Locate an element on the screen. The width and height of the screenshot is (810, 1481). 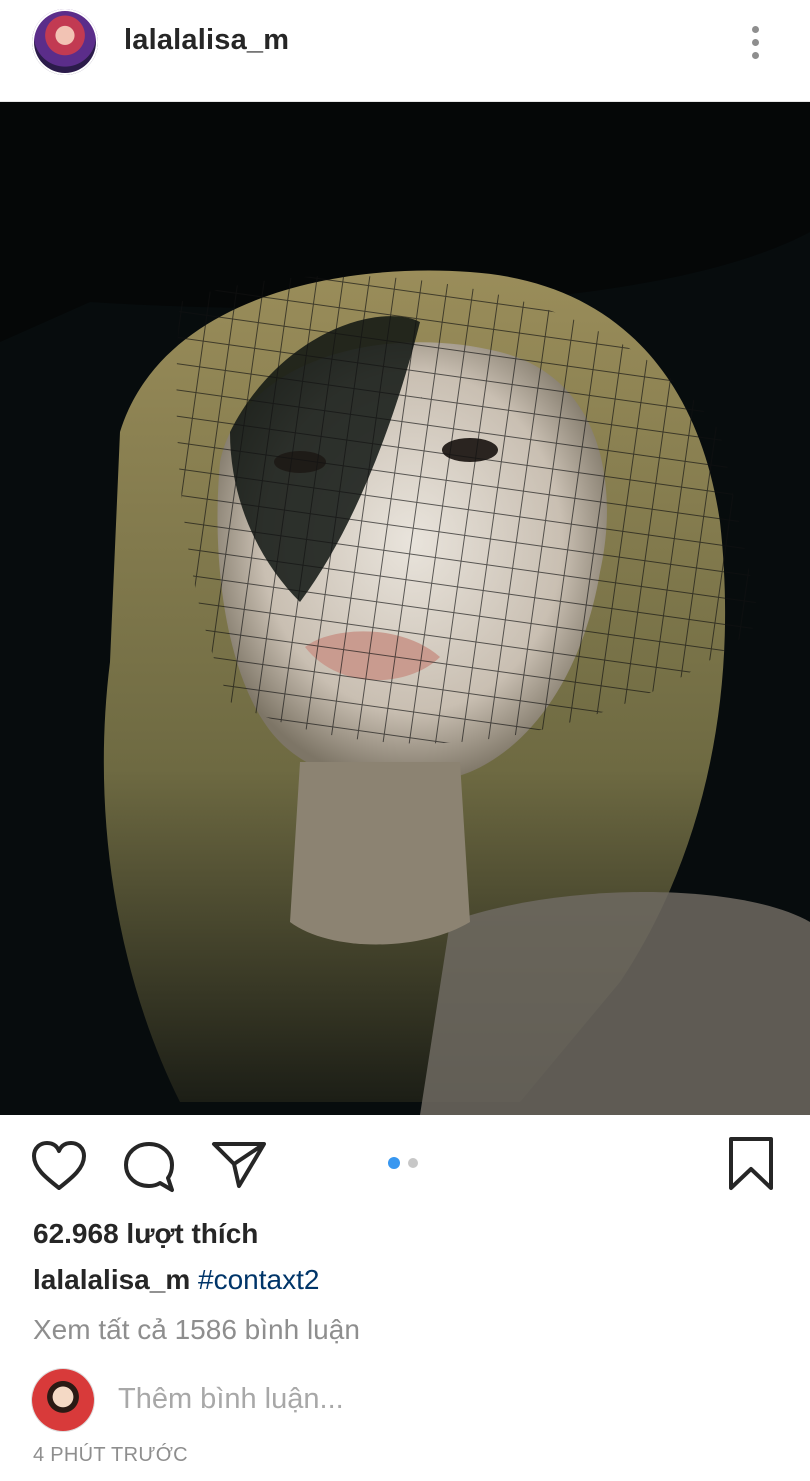
caption-username: lalalalisa_m is located at coordinates (111, 1279).